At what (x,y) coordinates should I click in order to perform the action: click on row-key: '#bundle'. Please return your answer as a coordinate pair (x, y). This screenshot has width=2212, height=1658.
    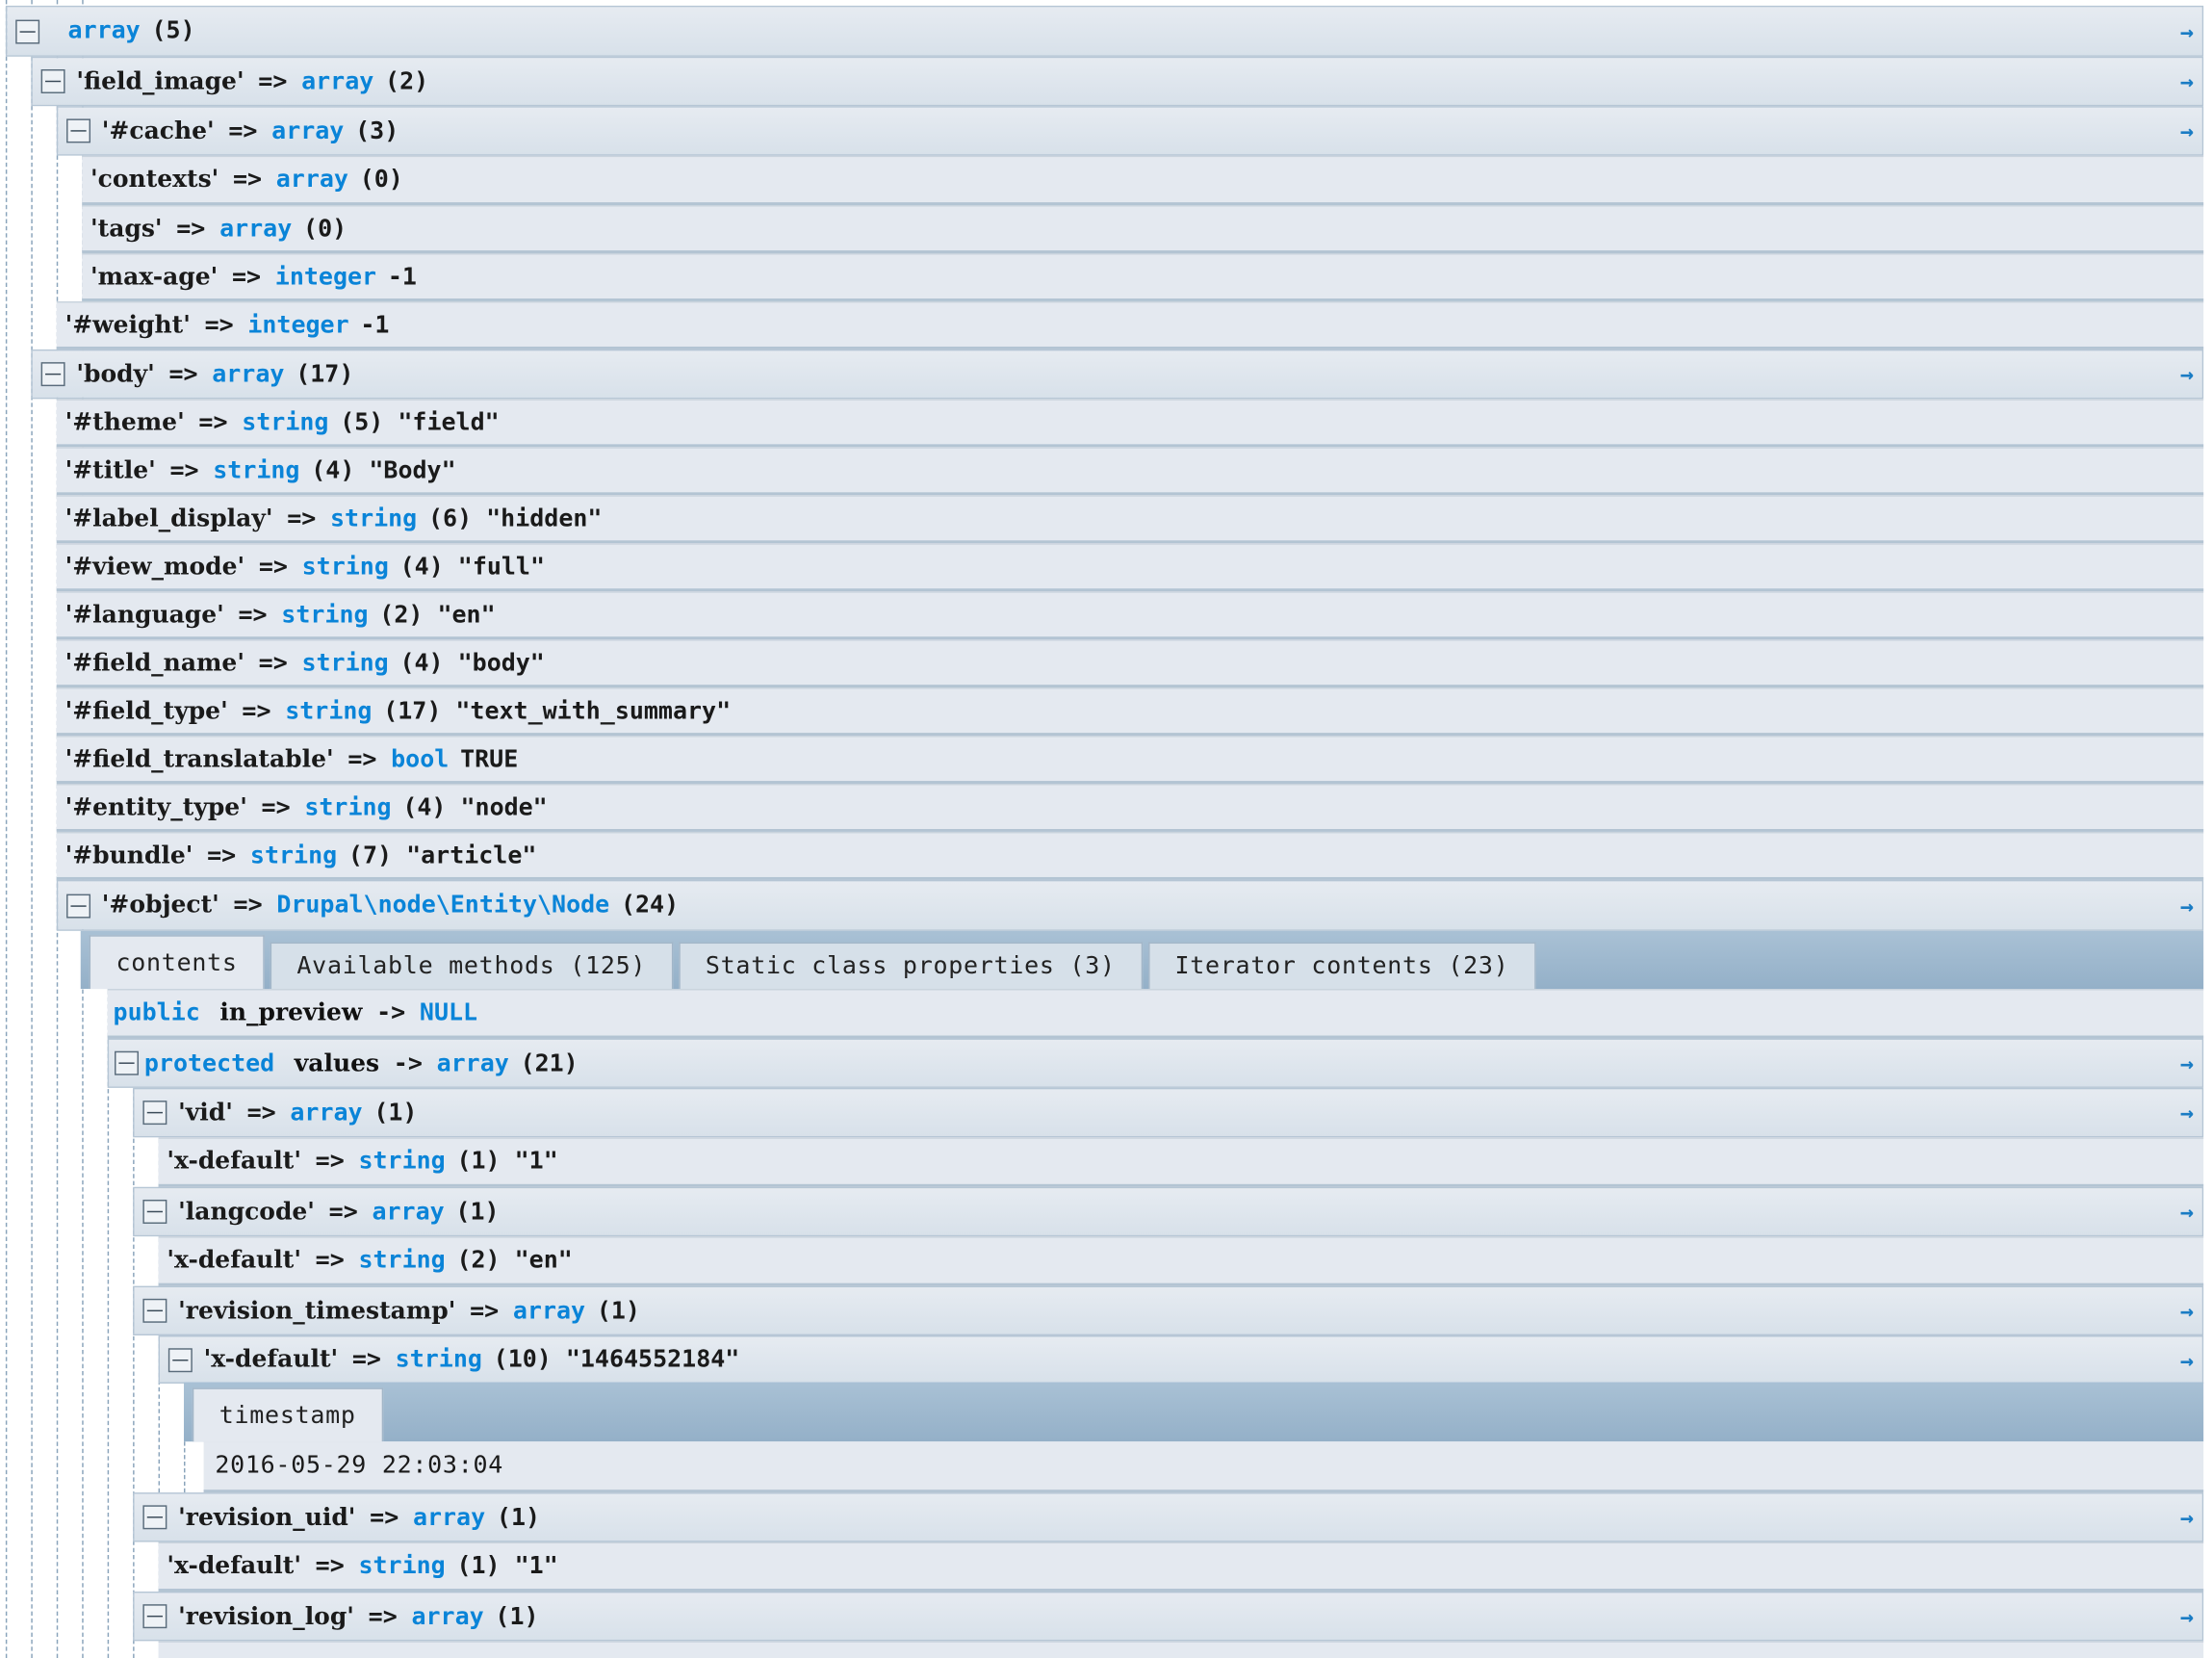
    Looking at the image, I should click on (128, 855).